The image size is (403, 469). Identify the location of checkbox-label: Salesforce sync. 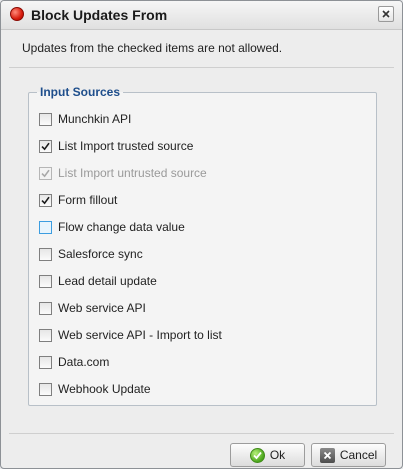
(100, 254).